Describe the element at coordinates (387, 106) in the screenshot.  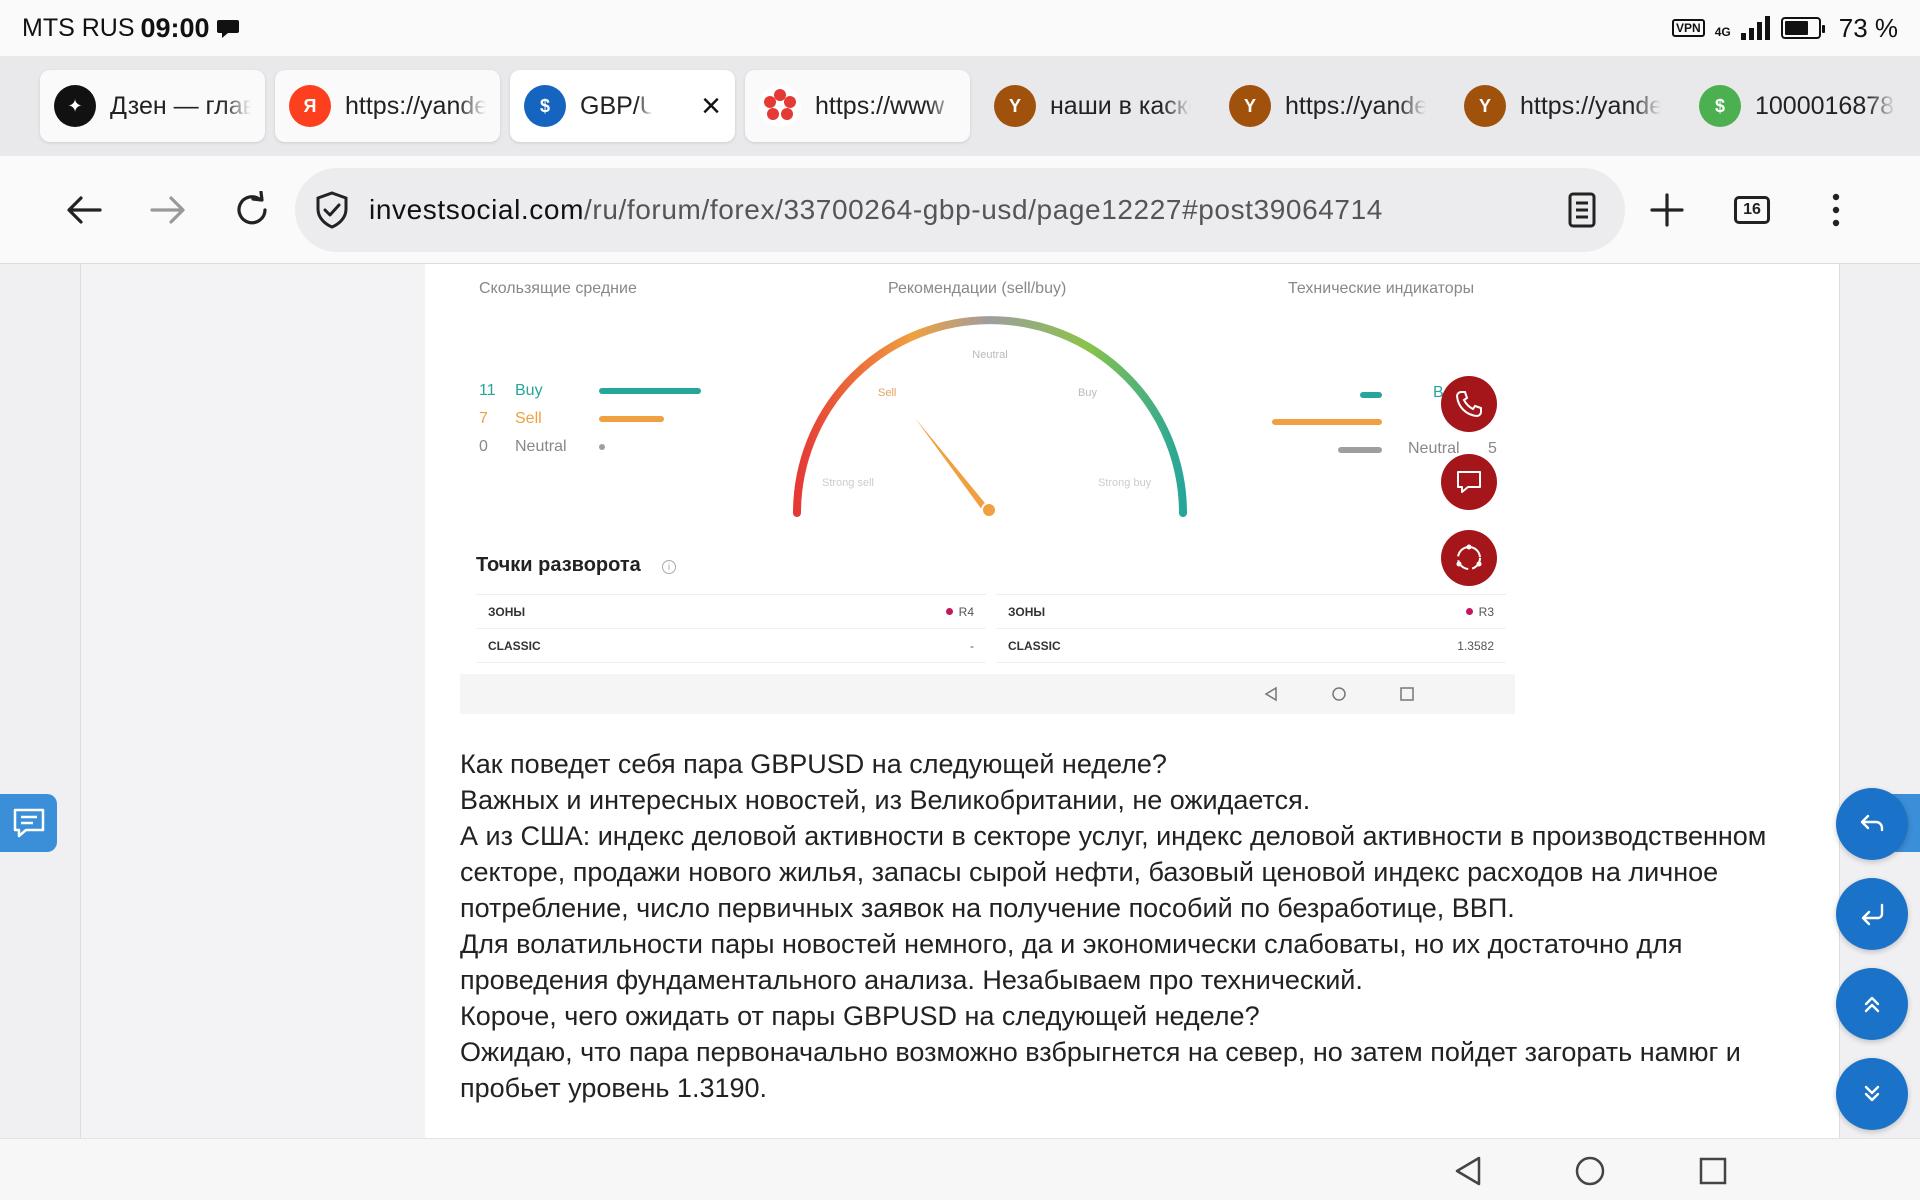
I see `tab-yandex: Я https://yandex` at that location.